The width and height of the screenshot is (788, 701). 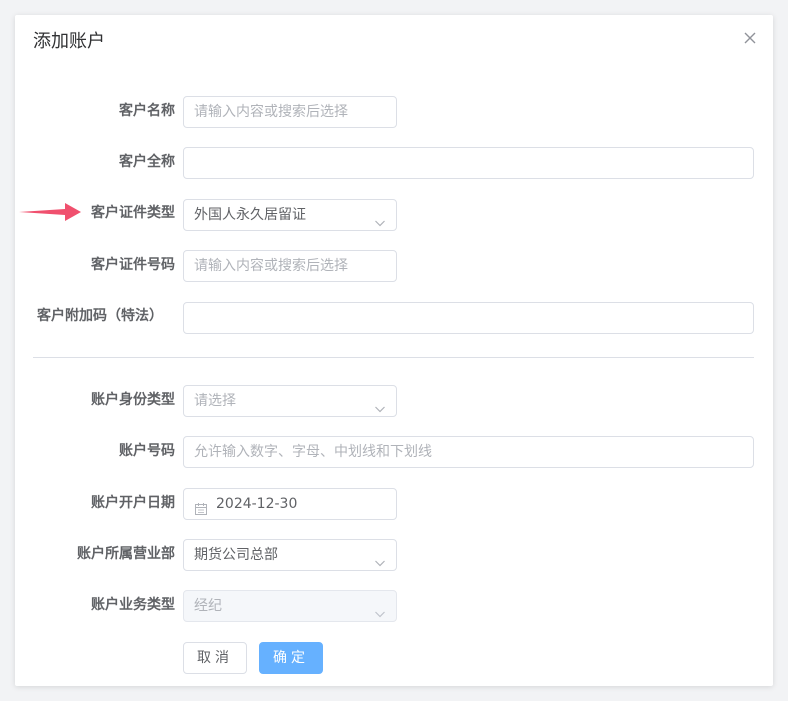 I want to click on customer-name-placeholder: 请输入内容或搜索后选择, so click(x=271, y=112).